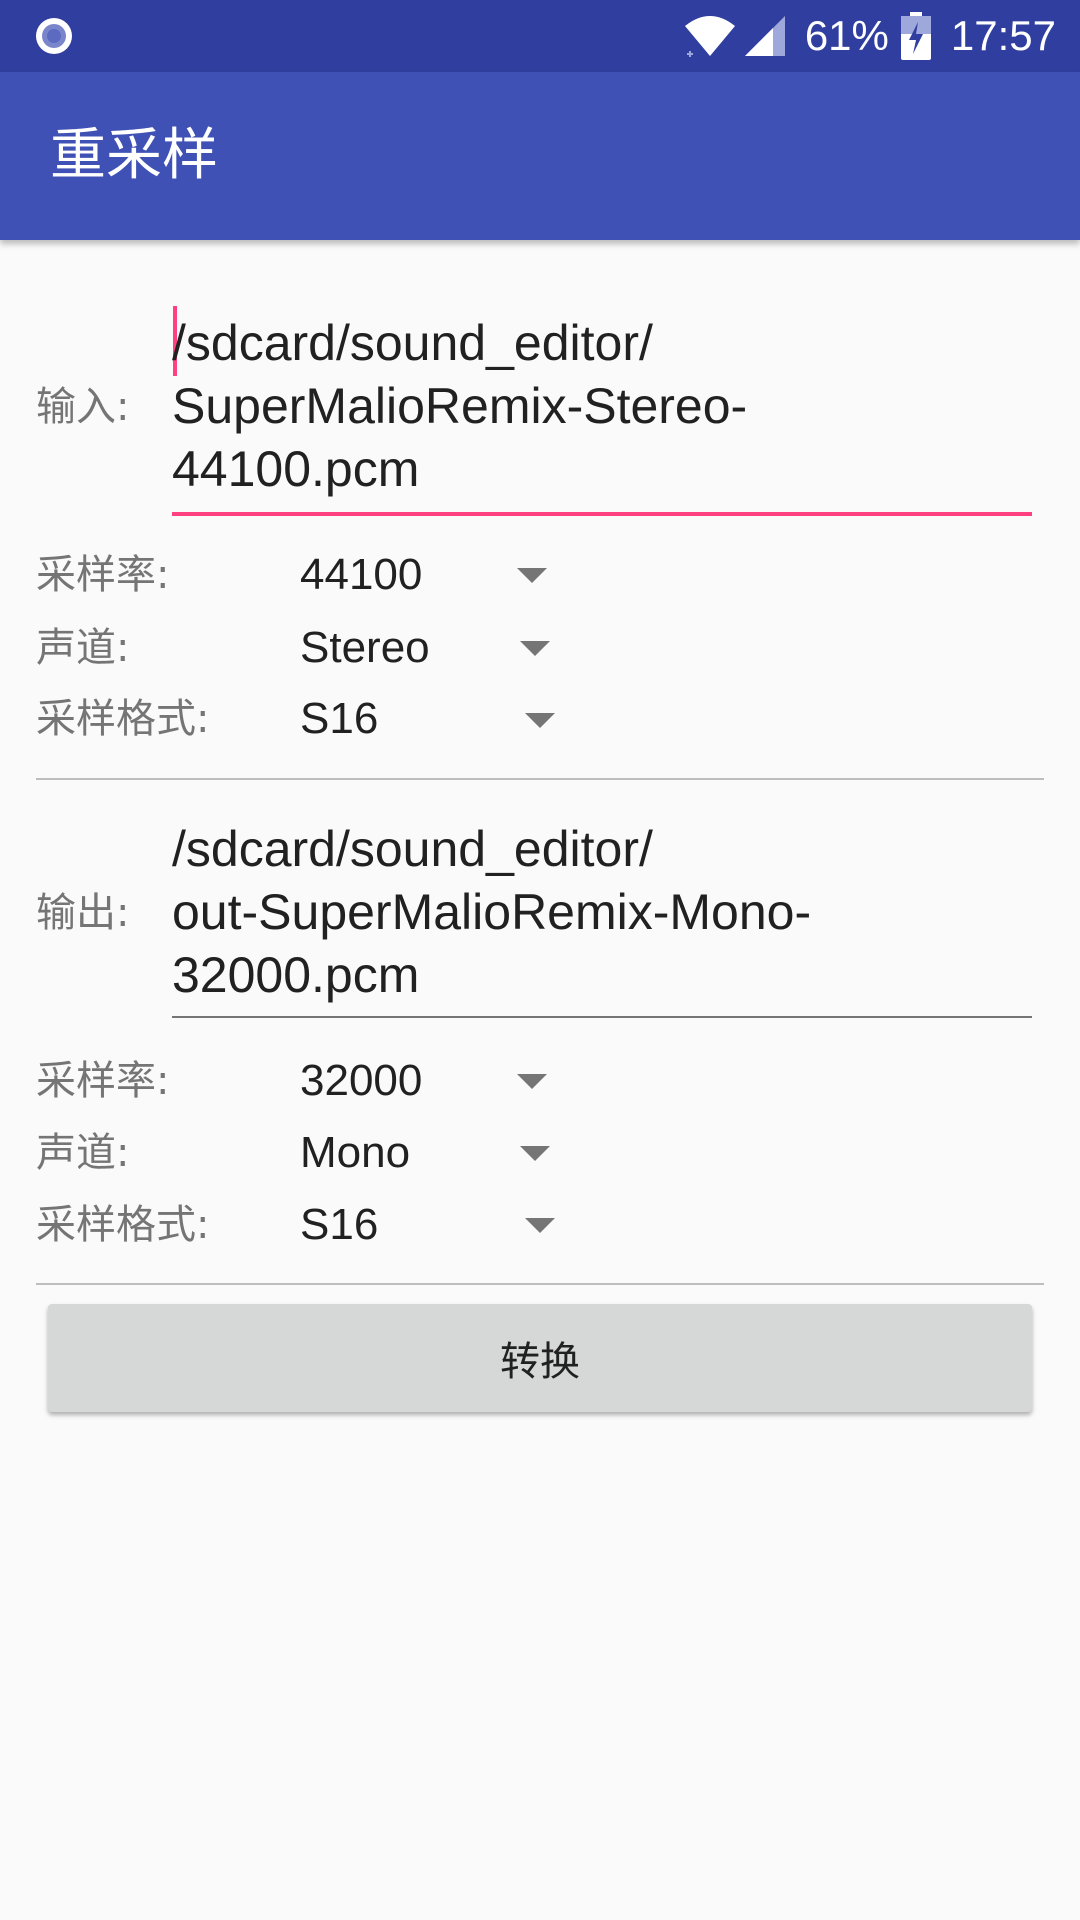 This screenshot has width=1080, height=1920. I want to click on clock: 17:57, so click(1003, 35).